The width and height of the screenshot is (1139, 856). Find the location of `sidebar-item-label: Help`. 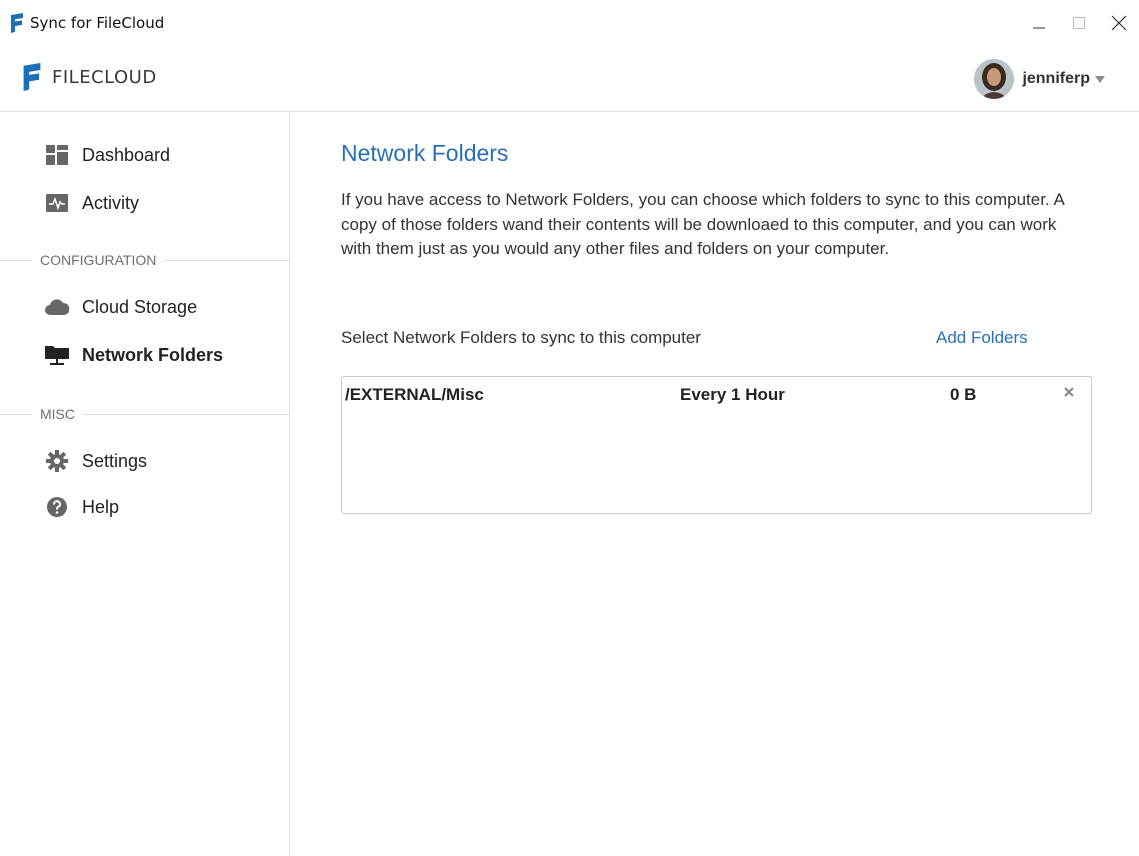

sidebar-item-label: Help is located at coordinates (101, 506).